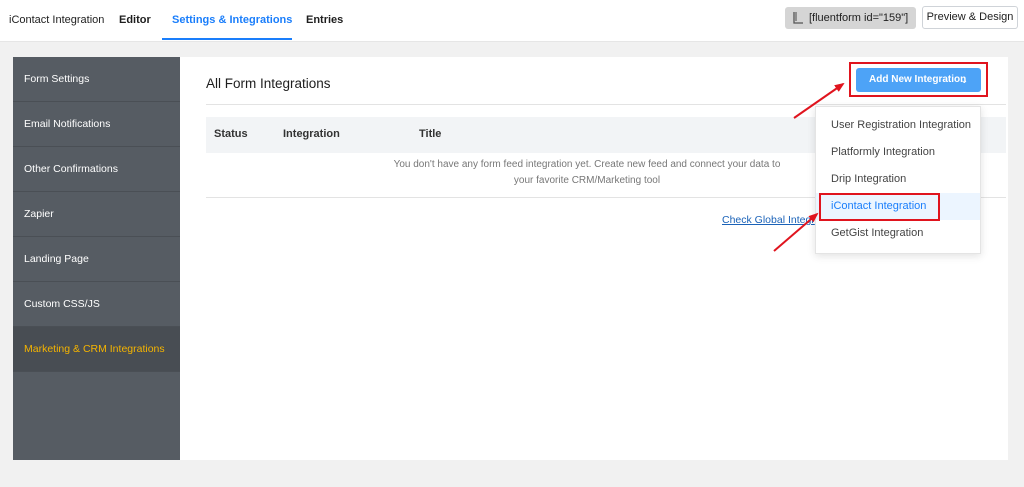 The height and width of the screenshot is (487, 1024). I want to click on sidebar-item-other-confirmations: Other Confirmations, so click(96, 169).